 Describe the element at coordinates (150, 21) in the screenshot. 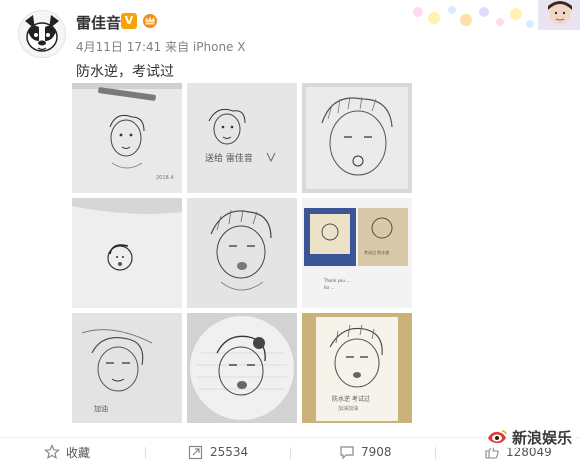

I see `vip-crown-icon` at that location.